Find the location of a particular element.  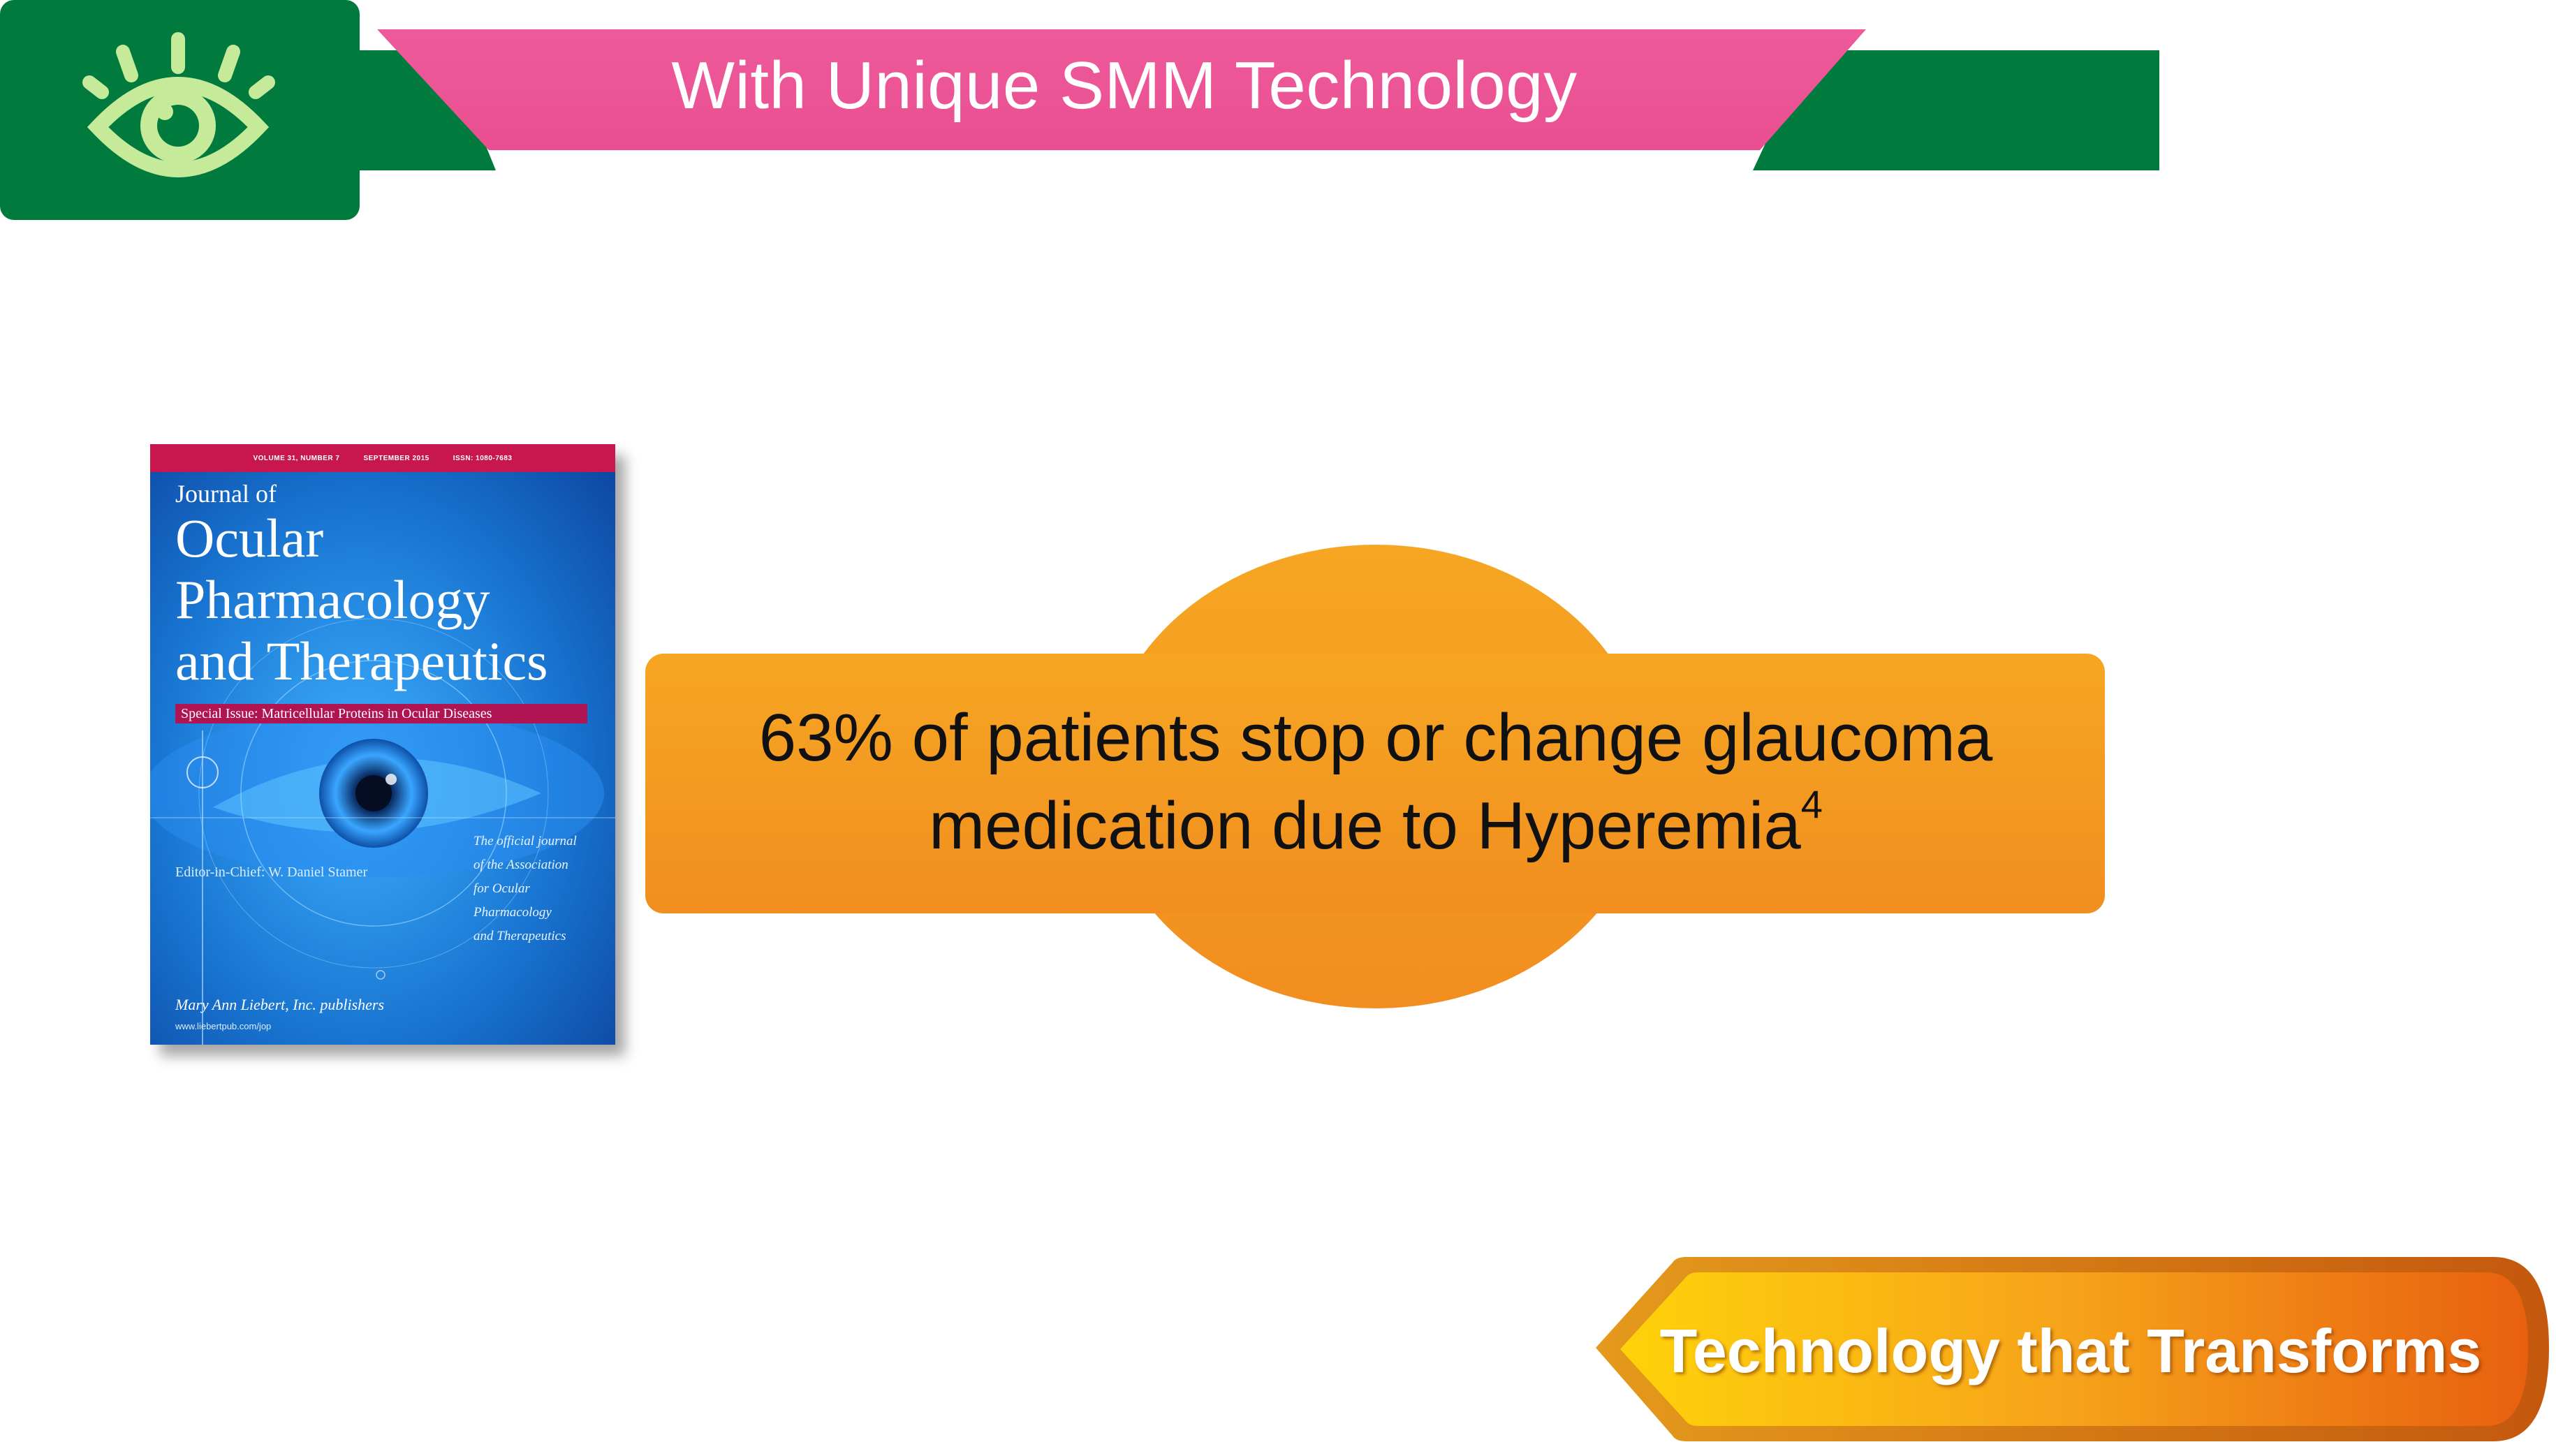

banner-title: With Unique SMM Technology is located at coordinates (1124, 85).